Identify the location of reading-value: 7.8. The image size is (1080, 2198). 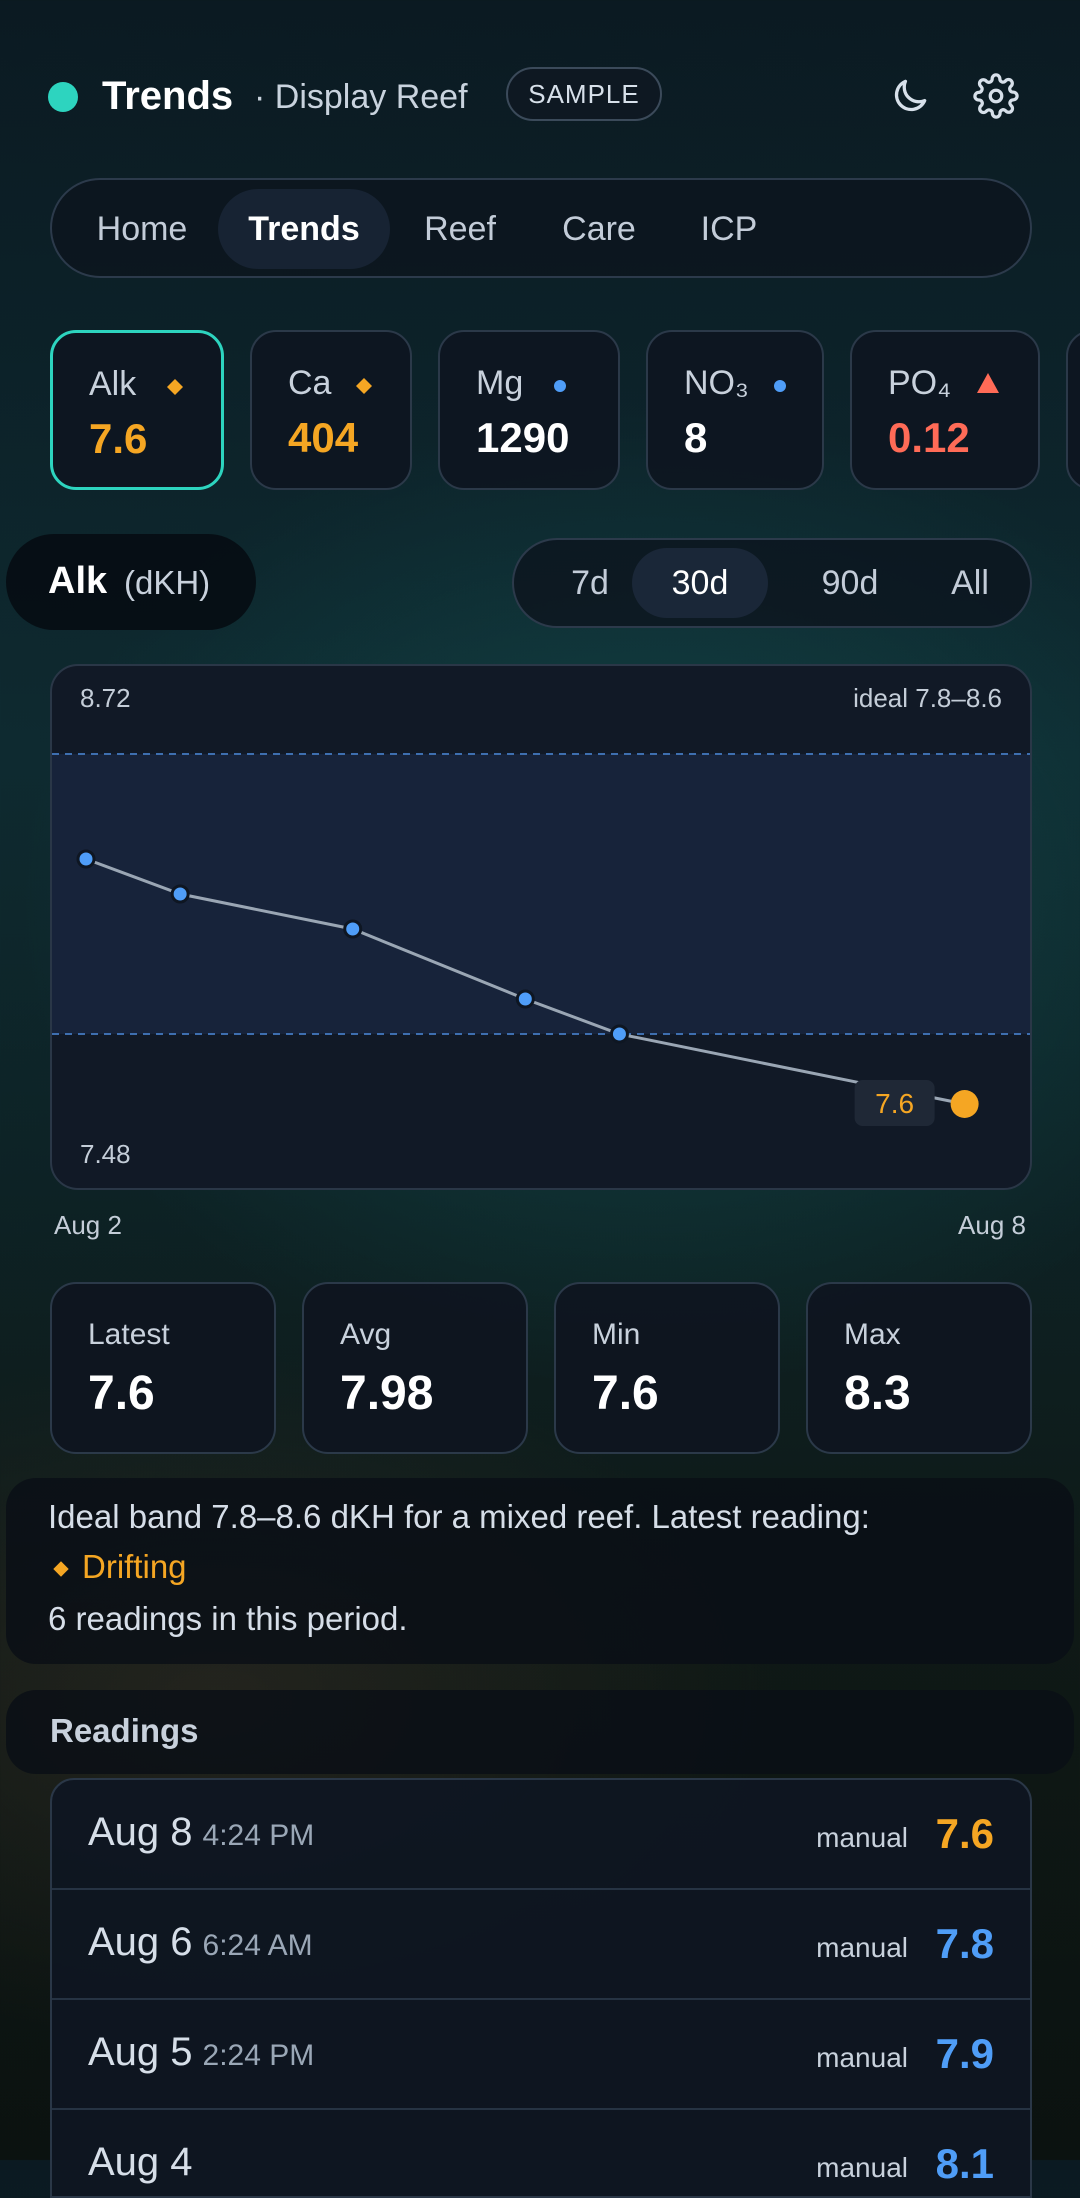
(964, 1943).